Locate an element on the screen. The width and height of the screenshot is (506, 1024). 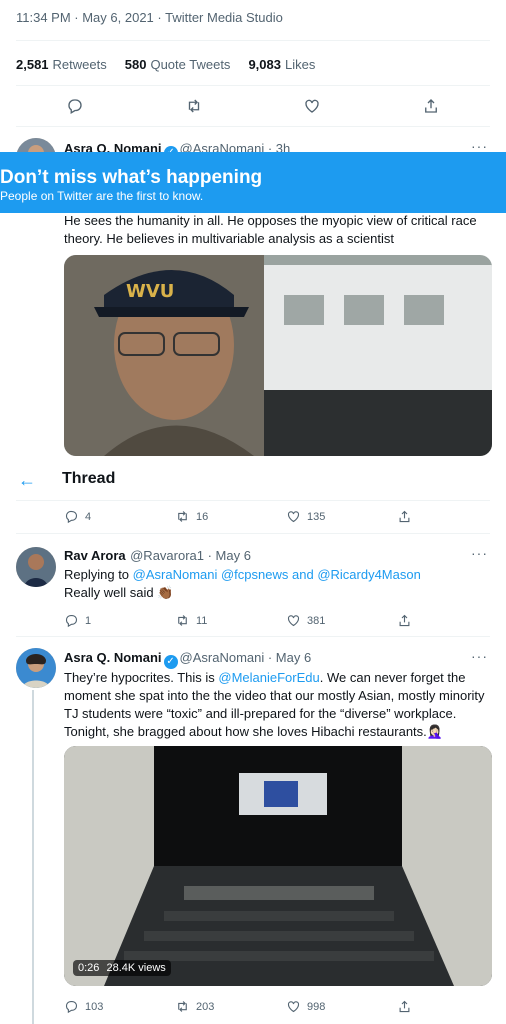
tweet-stats: 2,581 Retweets 580 Quote Tweets 9,083 Likes is located at coordinates (165, 64).